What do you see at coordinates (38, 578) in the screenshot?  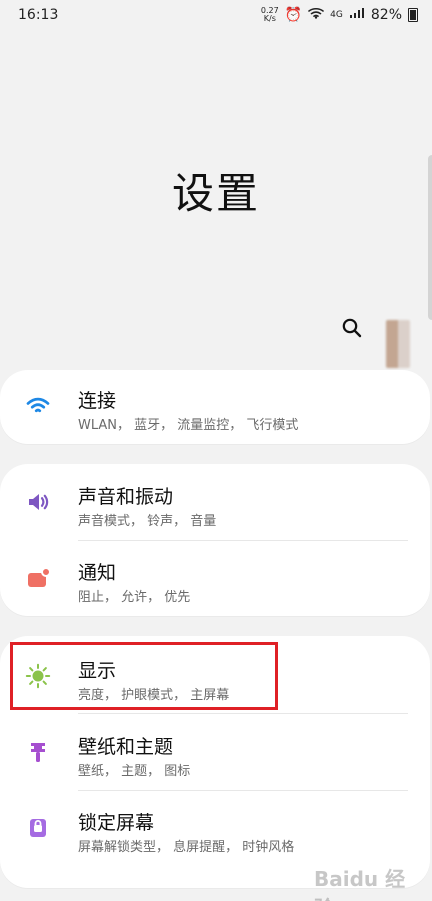 I see `notification-icon` at bounding box center [38, 578].